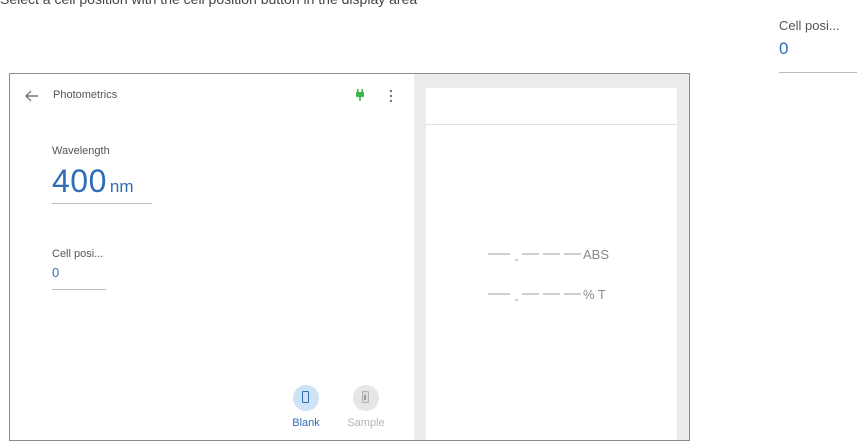  Describe the element at coordinates (365, 397) in the screenshot. I see `cuvette-filled-icon` at that location.